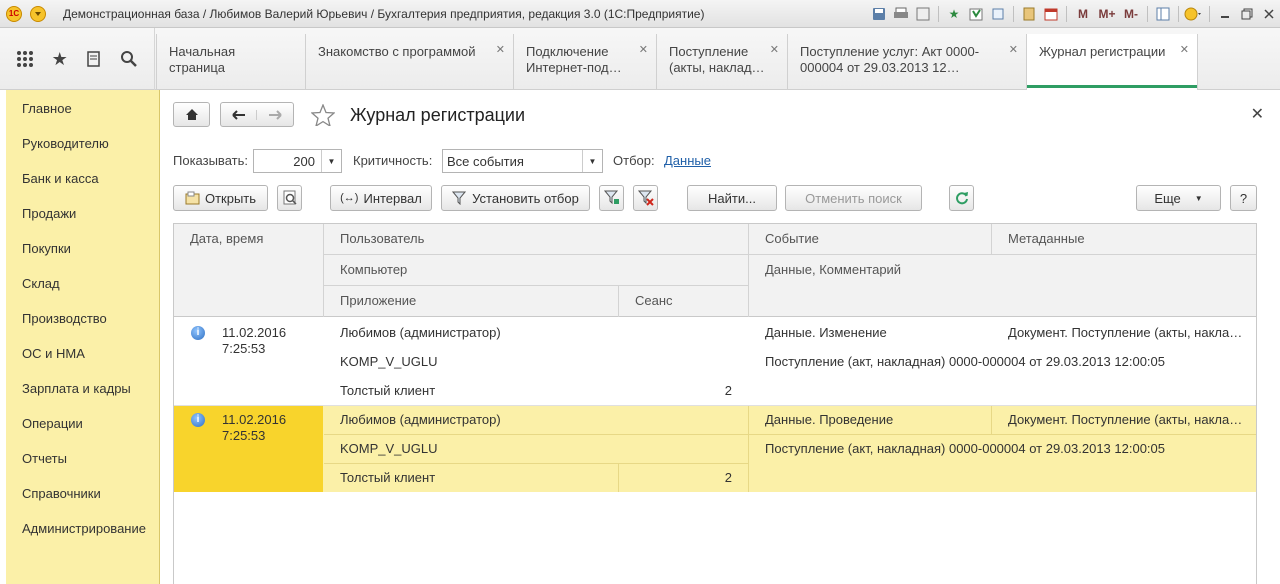  I want to click on info-dropdown-icon, so click(1194, 14).